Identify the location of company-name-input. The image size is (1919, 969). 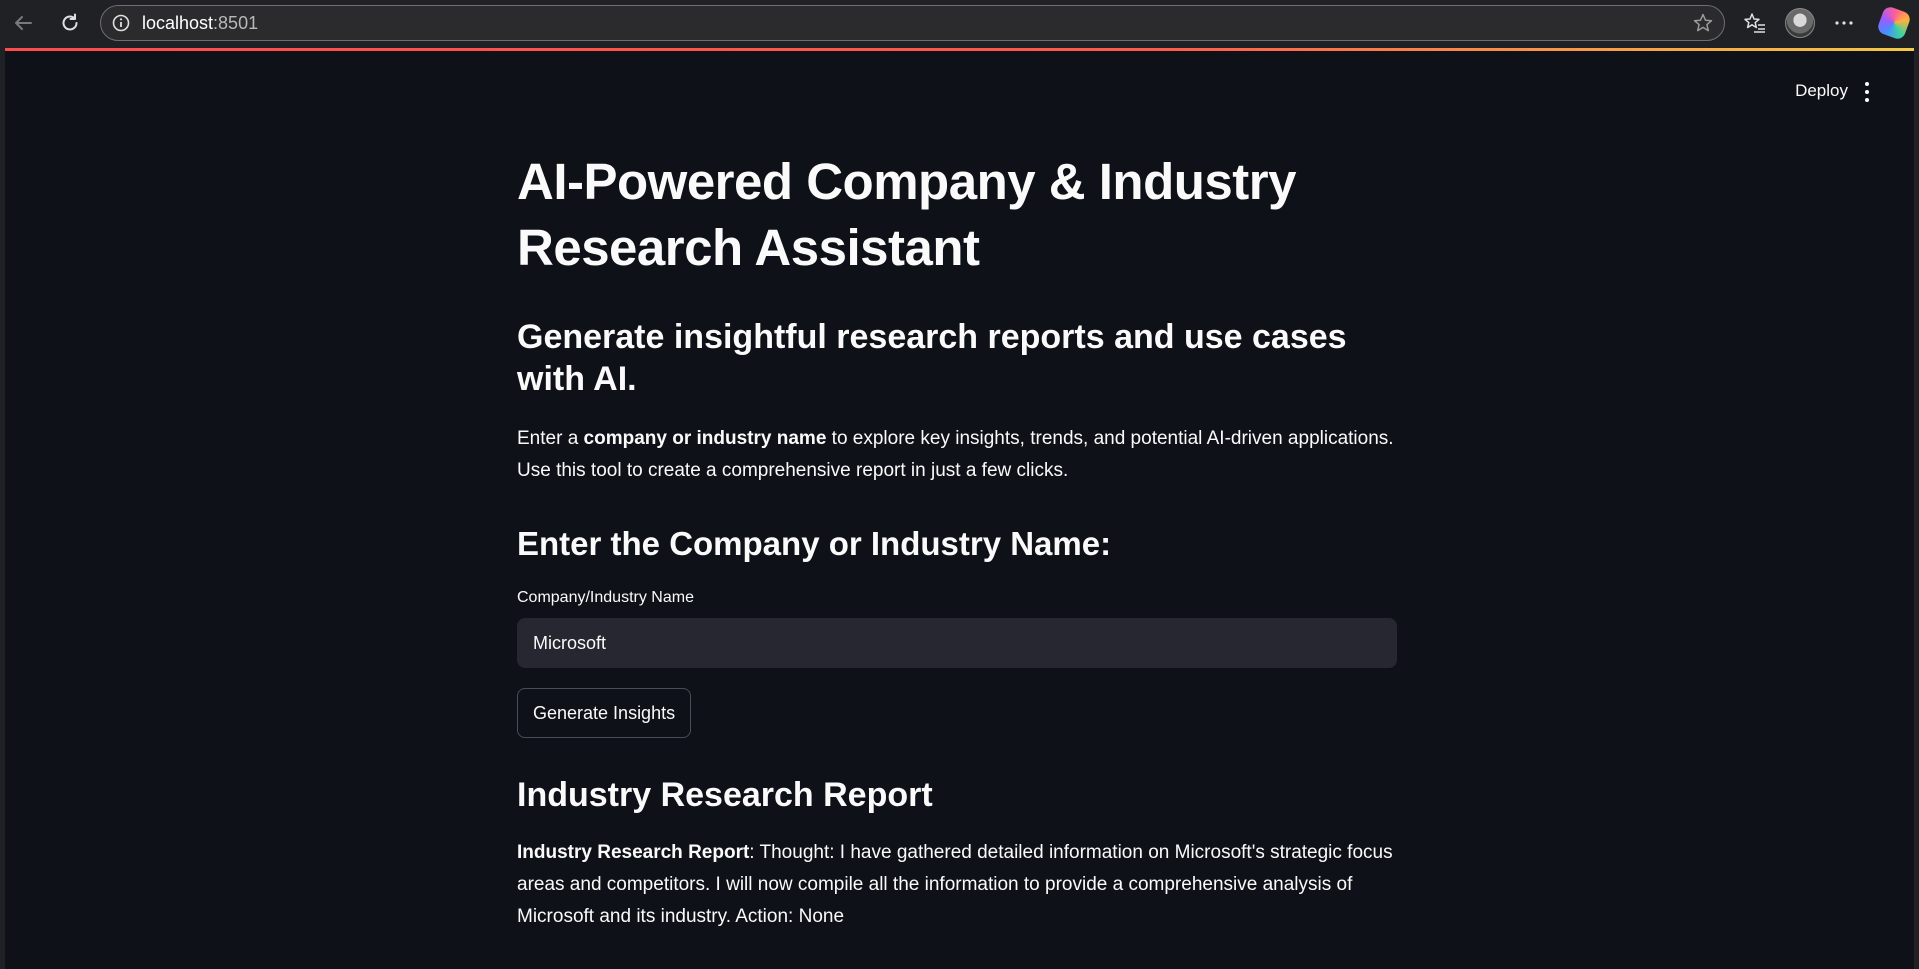
(957, 643).